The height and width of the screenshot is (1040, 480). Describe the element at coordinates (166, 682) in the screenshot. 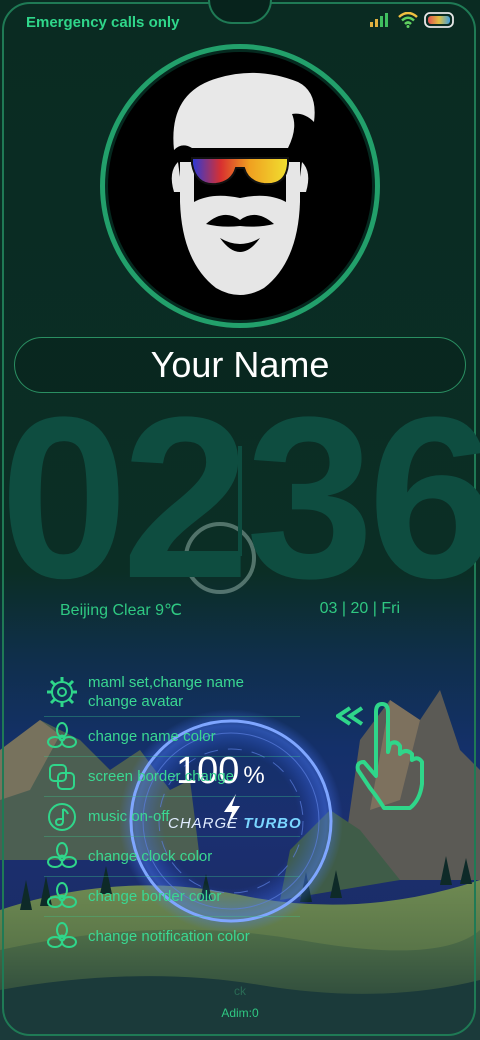

I see `menu-first-line1: maml set,change name` at that location.